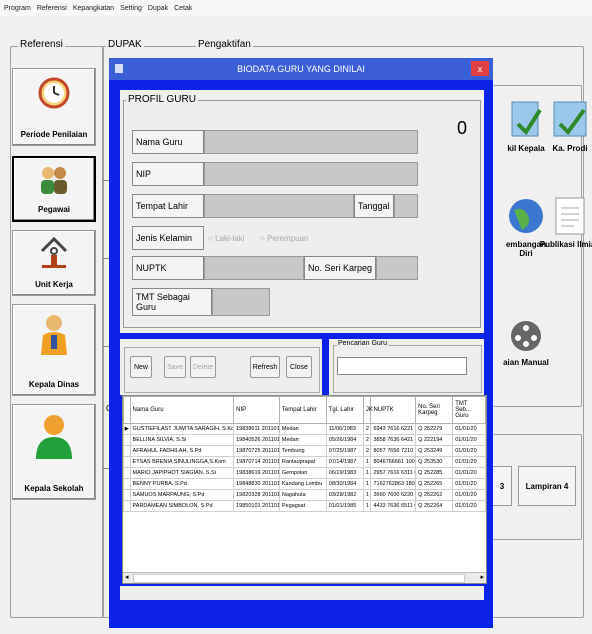  What do you see at coordinates (526, 362) in the screenshot?
I see `panduan-manual-label: aian Manual` at bounding box center [526, 362].